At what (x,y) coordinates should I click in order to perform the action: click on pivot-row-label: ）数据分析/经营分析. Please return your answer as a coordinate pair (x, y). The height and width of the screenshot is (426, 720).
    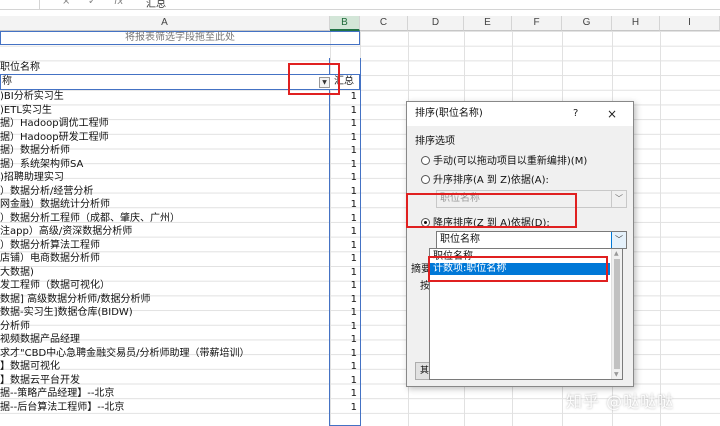
    Looking at the image, I should click on (165, 192).